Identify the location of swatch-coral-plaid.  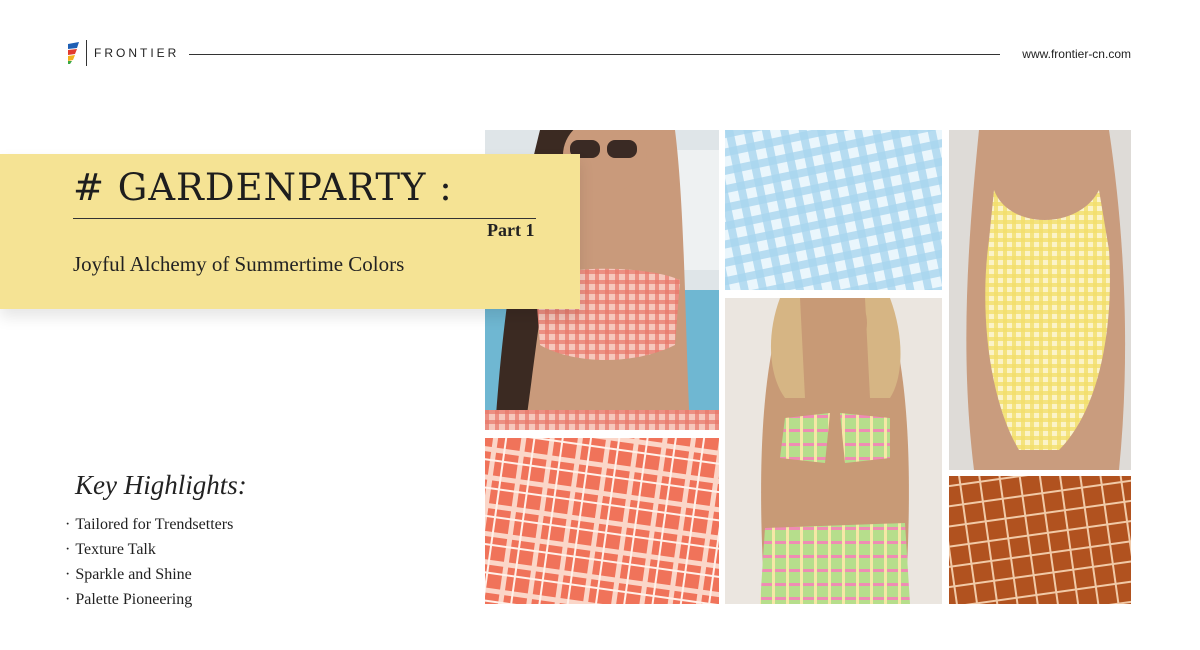
(602, 521).